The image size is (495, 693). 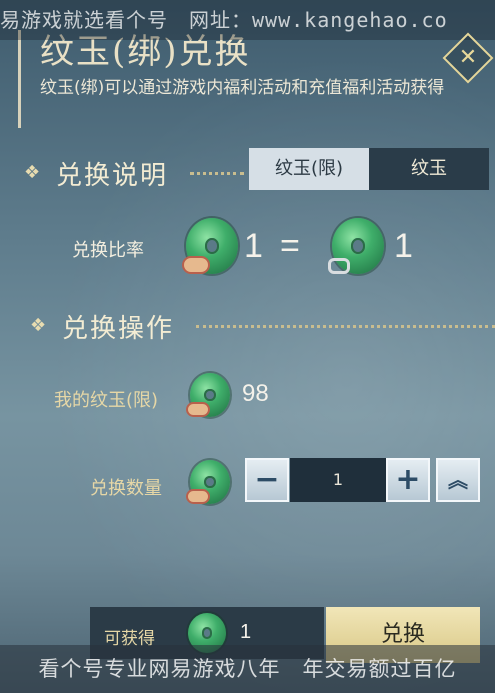 What do you see at coordinates (106, 400) in the screenshot?
I see `my-jade-label: 我的纹玉(限)` at bounding box center [106, 400].